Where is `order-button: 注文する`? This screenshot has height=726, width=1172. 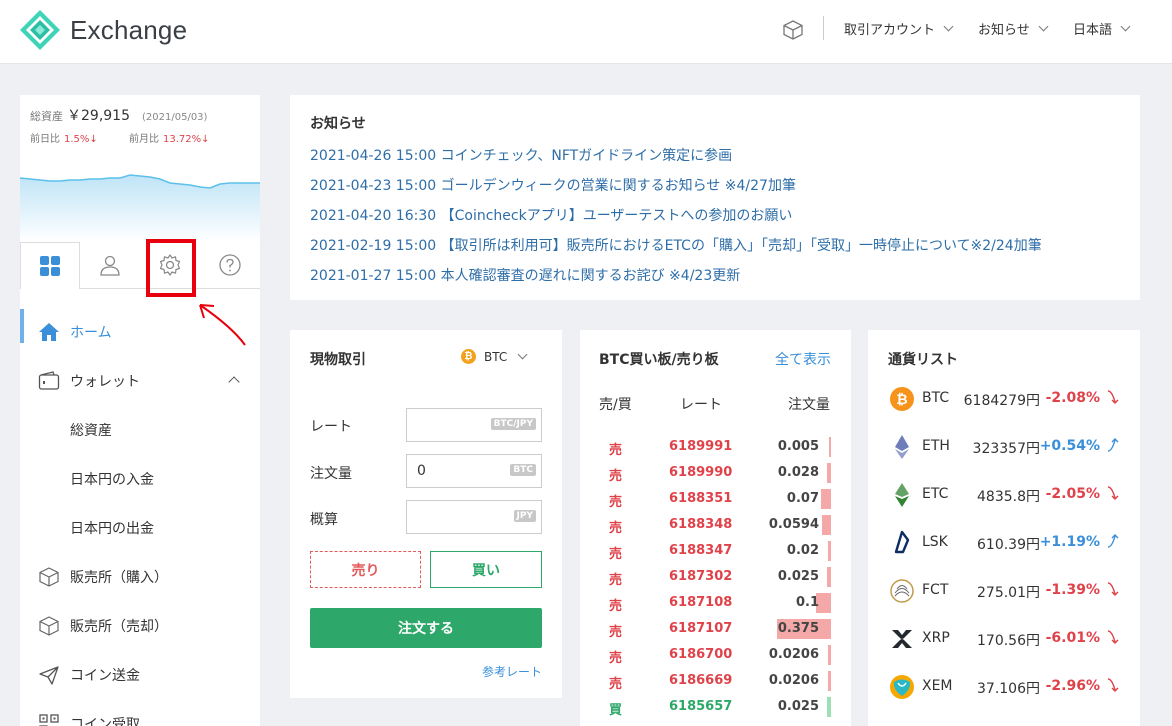 order-button: 注文する is located at coordinates (426, 628).